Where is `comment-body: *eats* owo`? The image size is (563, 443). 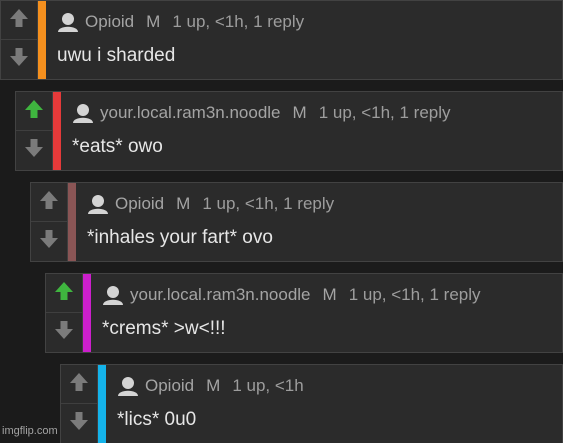 comment-body: *eats* owo is located at coordinates (117, 146).